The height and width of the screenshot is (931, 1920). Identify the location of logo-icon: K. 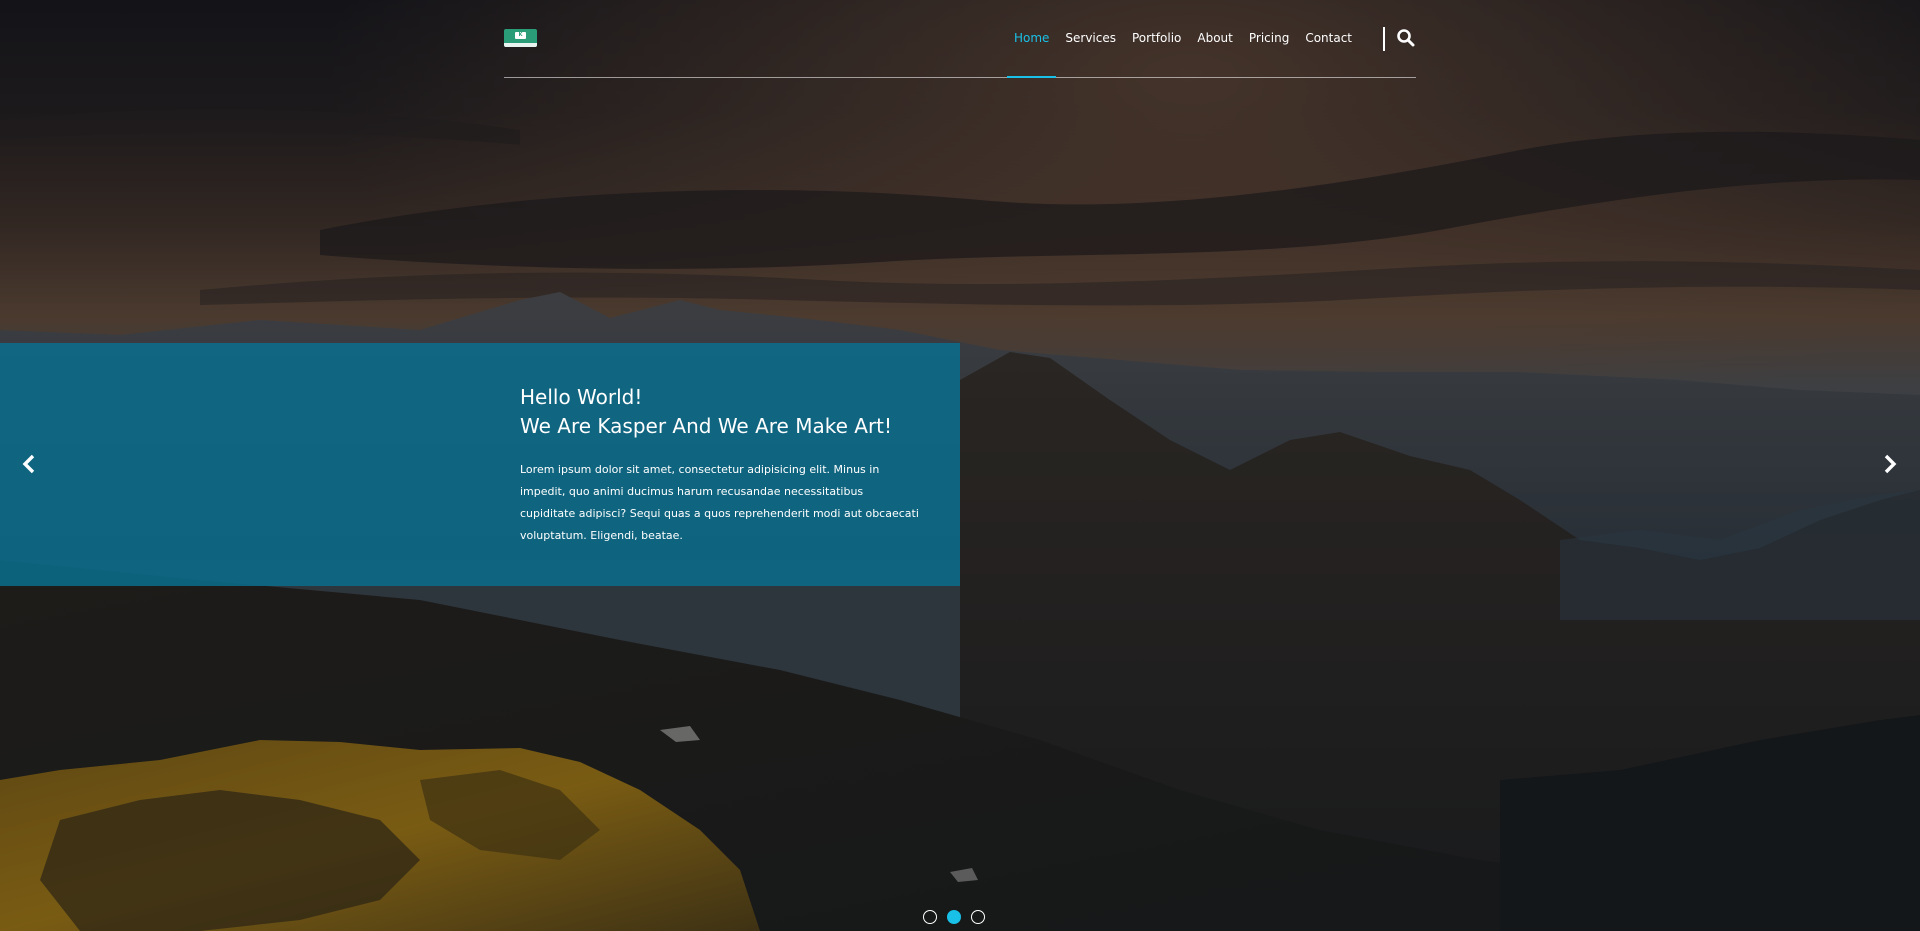
(520, 38).